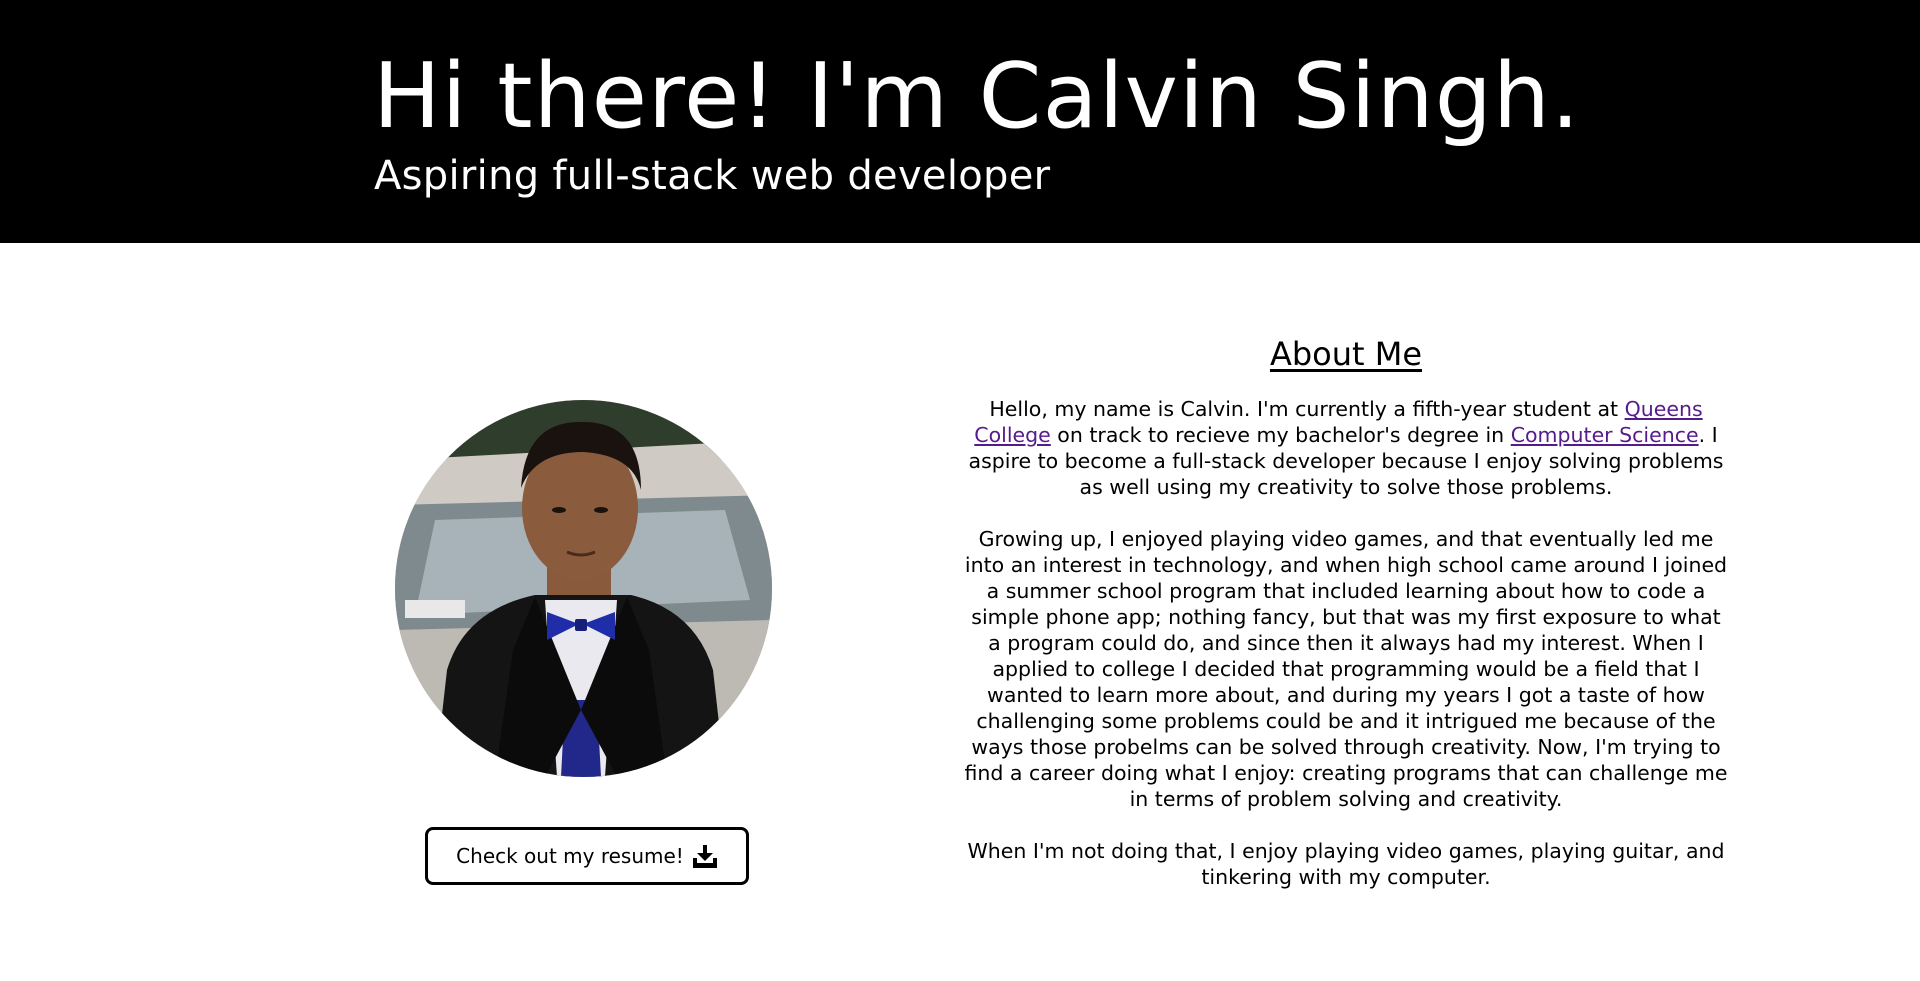 The image size is (1920, 981). I want to click on profile-photo-illustration, so click(583, 588).